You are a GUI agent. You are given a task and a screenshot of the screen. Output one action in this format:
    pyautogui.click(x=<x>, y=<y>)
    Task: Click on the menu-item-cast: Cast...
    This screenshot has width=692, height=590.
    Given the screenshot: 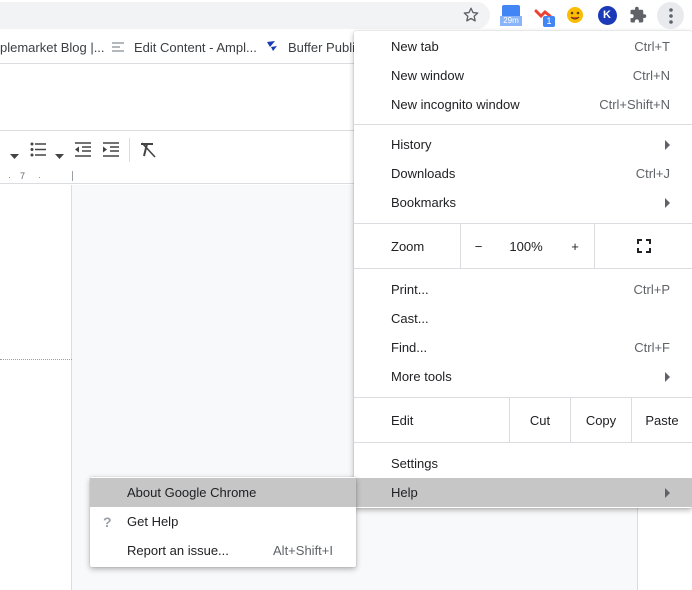 What is the action you would take?
    pyautogui.click(x=523, y=318)
    